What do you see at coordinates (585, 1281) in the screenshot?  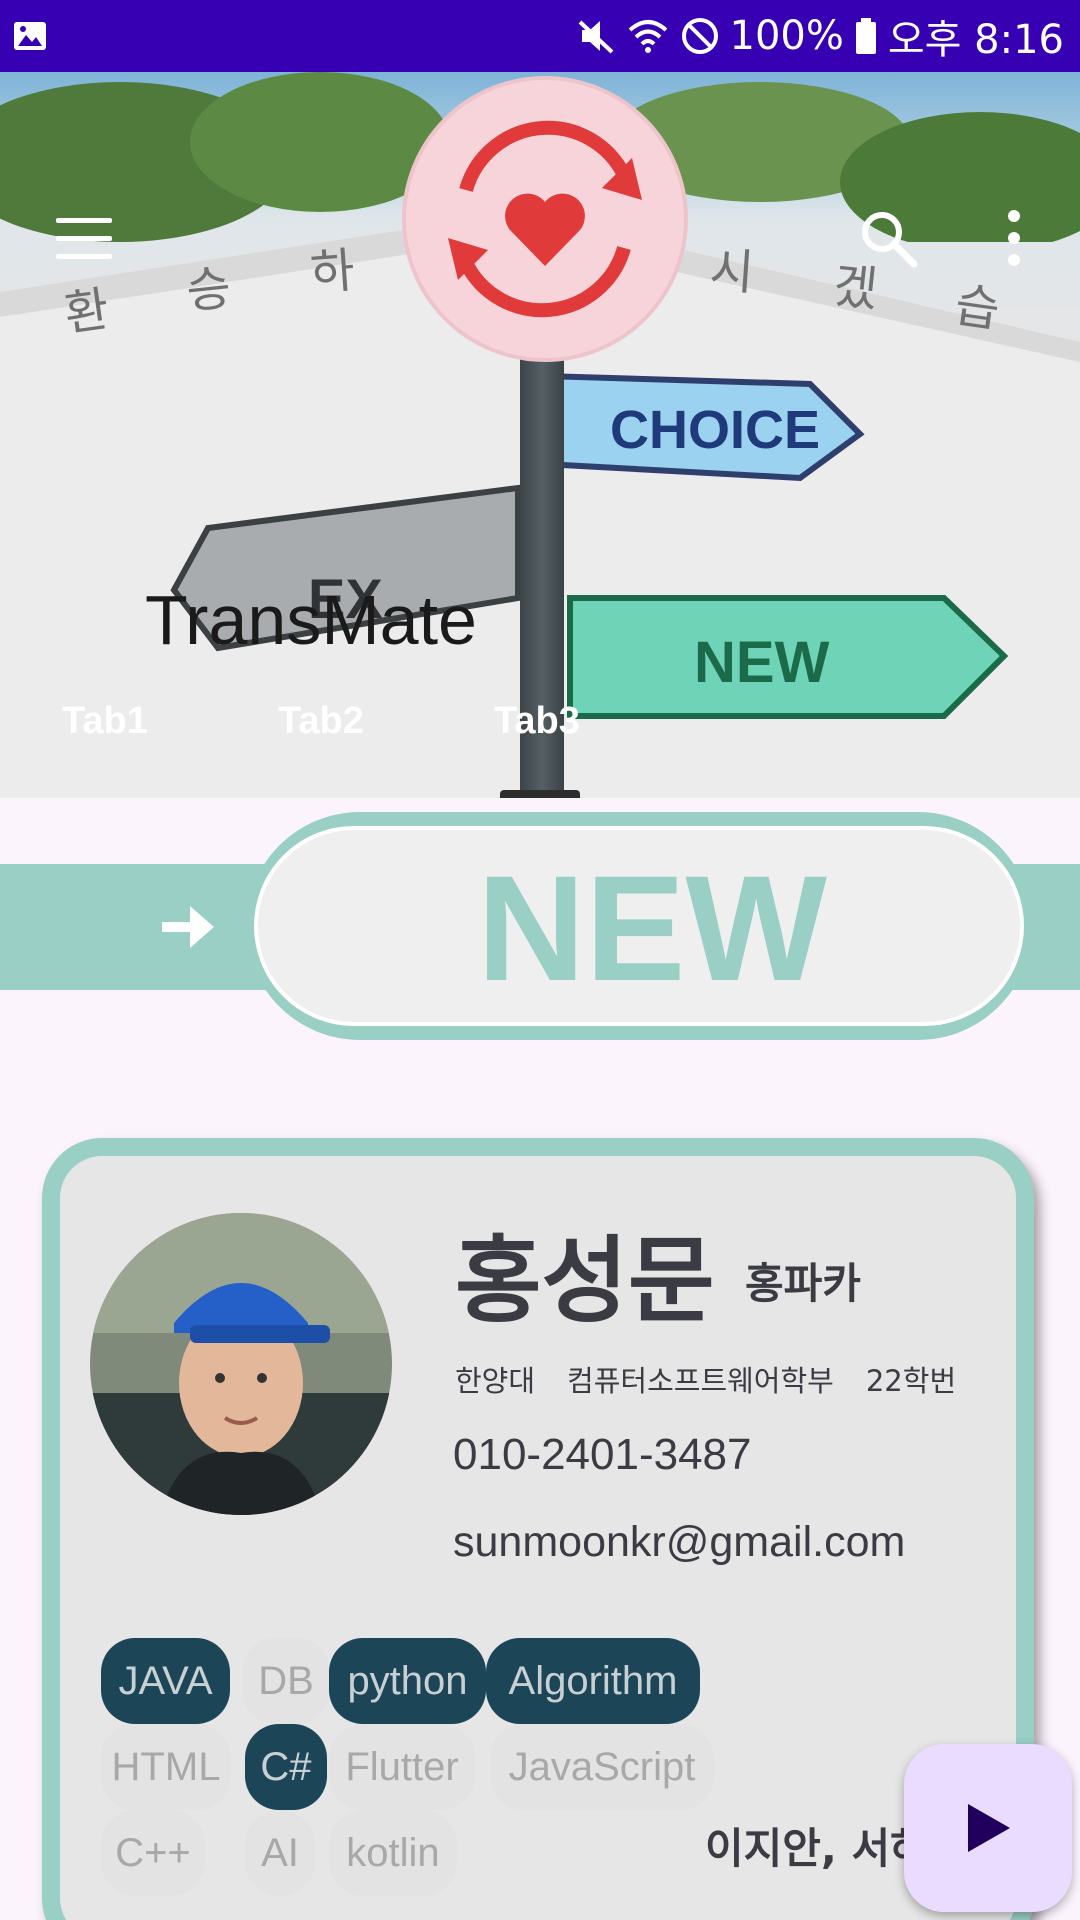 I see `profile-name: 홍성문` at bounding box center [585, 1281].